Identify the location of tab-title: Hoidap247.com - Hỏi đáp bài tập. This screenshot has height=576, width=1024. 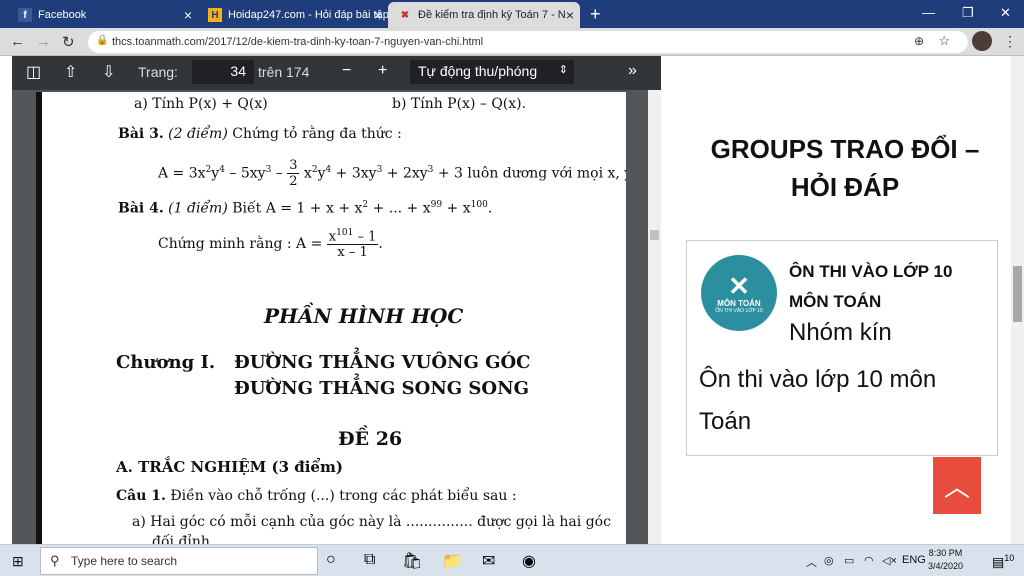
(308, 15).